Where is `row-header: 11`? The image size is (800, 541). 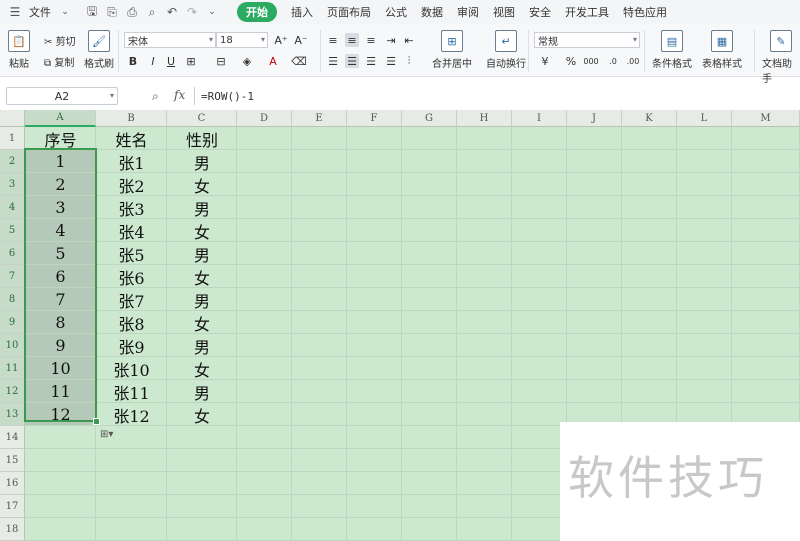 row-header: 11 is located at coordinates (12, 368).